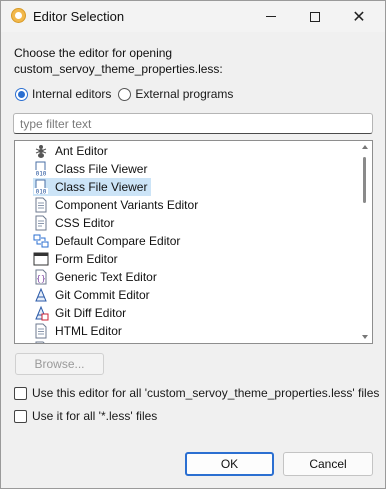 Image resolution: width=386 pixels, height=489 pixels. I want to click on title-bar: Editor Selection ✕, so click(193, 16).